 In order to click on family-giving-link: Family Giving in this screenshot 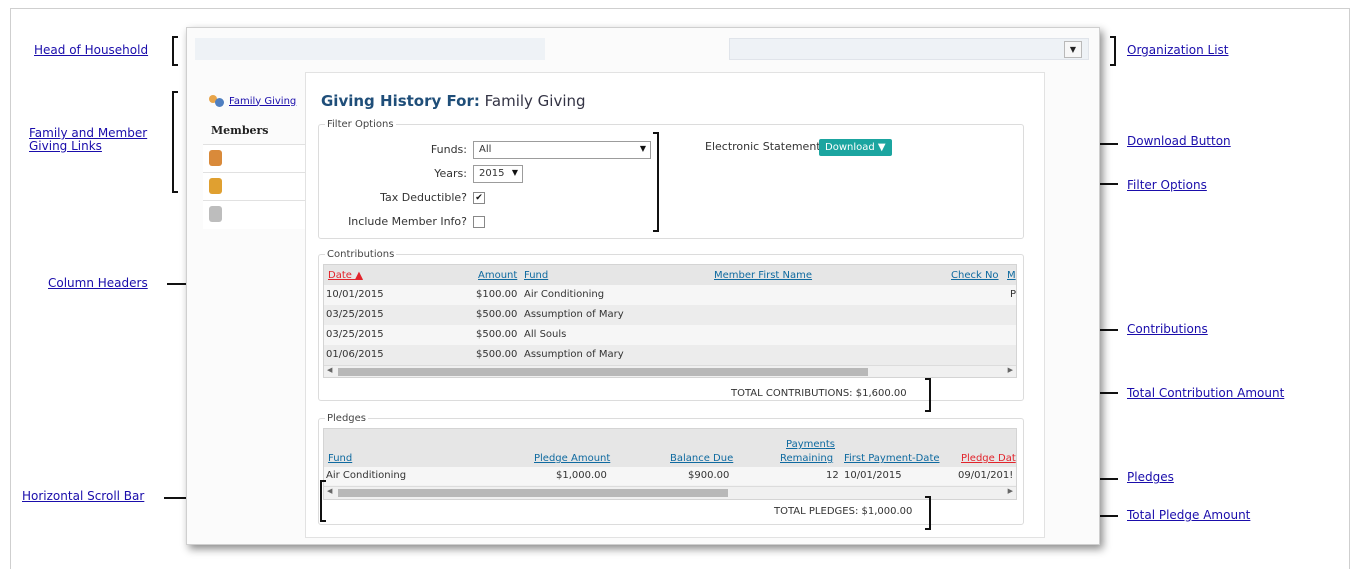, I will do `click(252, 101)`.